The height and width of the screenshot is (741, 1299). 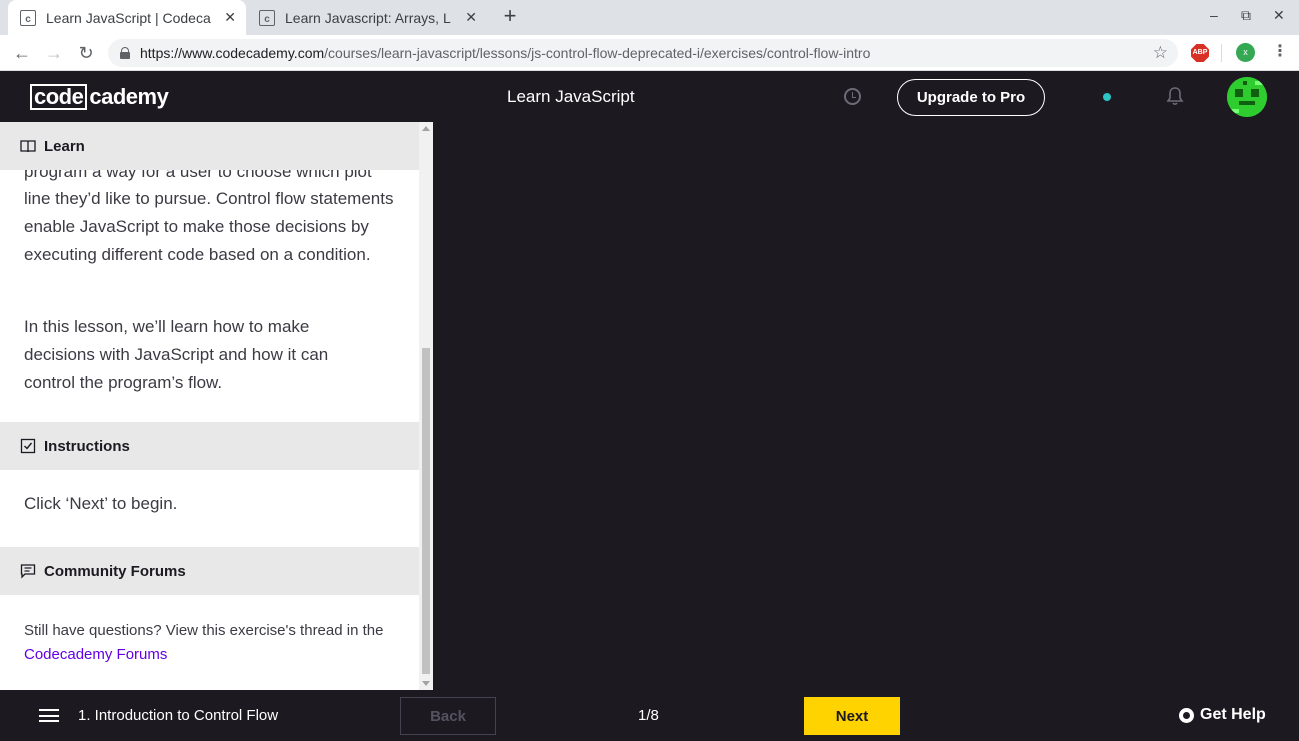 What do you see at coordinates (49, 715) in the screenshot?
I see `menu-icon` at bounding box center [49, 715].